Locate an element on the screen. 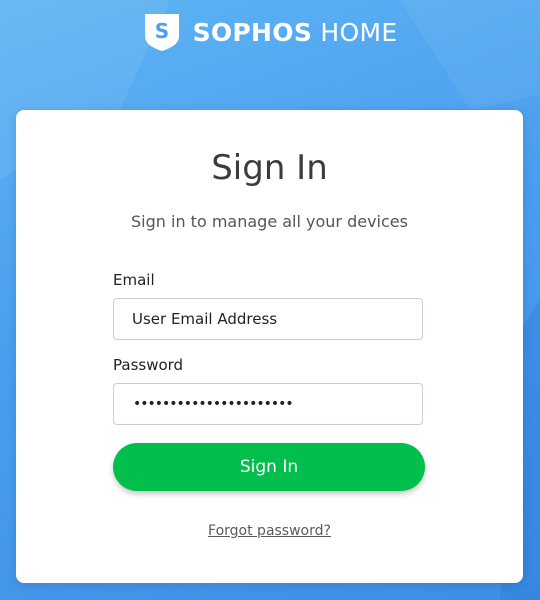 The height and width of the screenshot is (600, 540). forgot-password-container: Forgot password? is located at coordinates (269, 531).